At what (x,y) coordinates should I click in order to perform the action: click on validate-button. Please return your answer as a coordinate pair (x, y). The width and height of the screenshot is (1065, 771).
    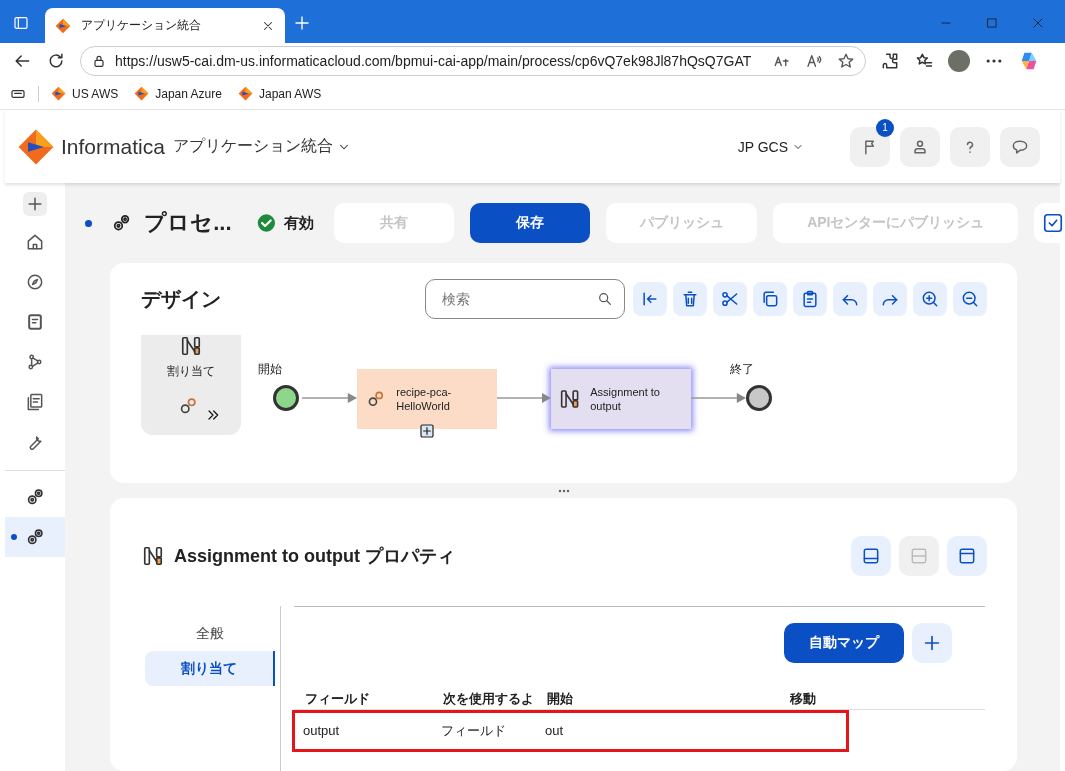
    Looking at the image, I should click on (1049, 223).